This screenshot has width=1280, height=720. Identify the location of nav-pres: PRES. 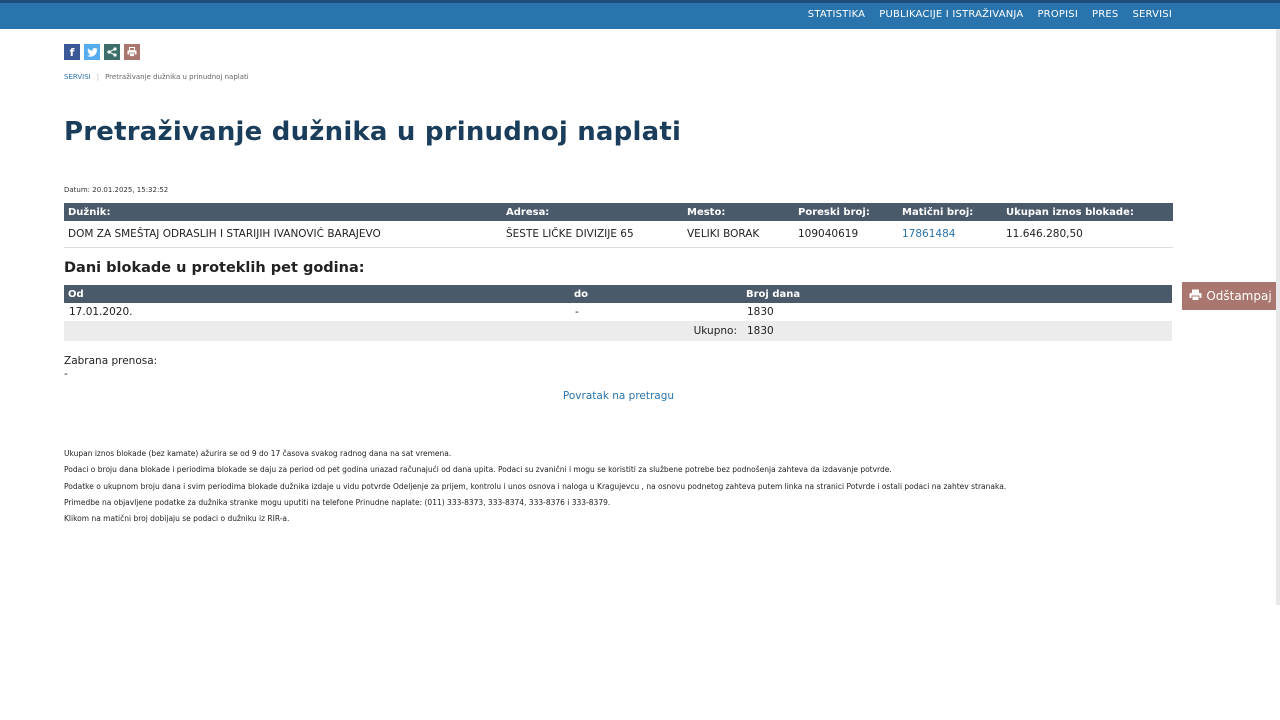
(1105, 14).